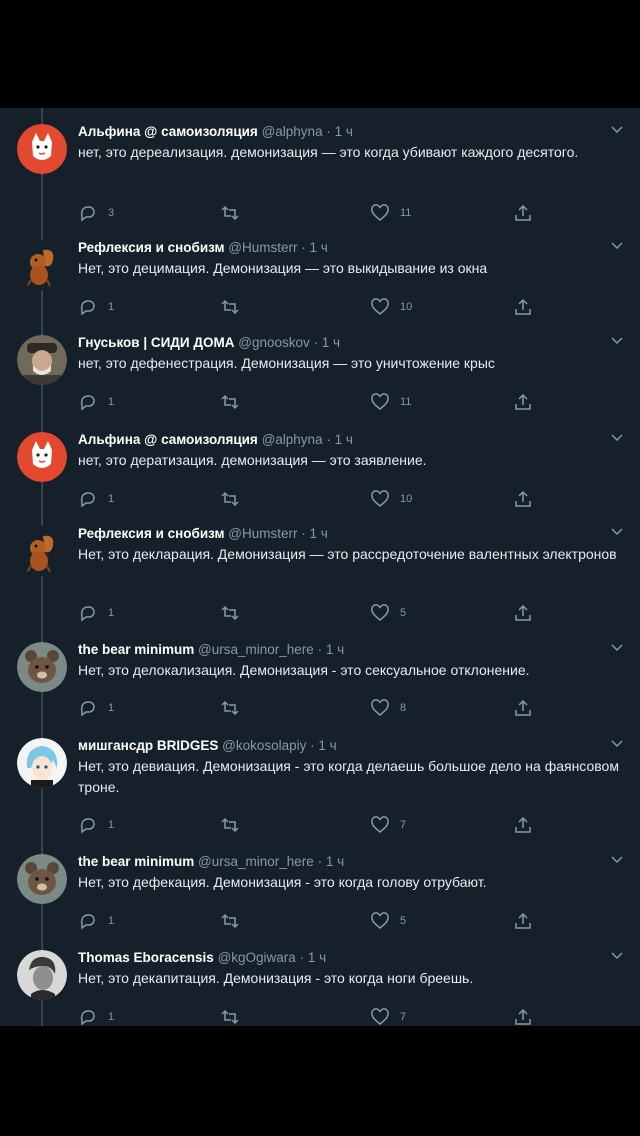 This screenshot has width=640, height=1136. What do you see at coordinates (42, 360) in the screenshot?
I see `man-photo-avatar` at bounding box center [42, 360].